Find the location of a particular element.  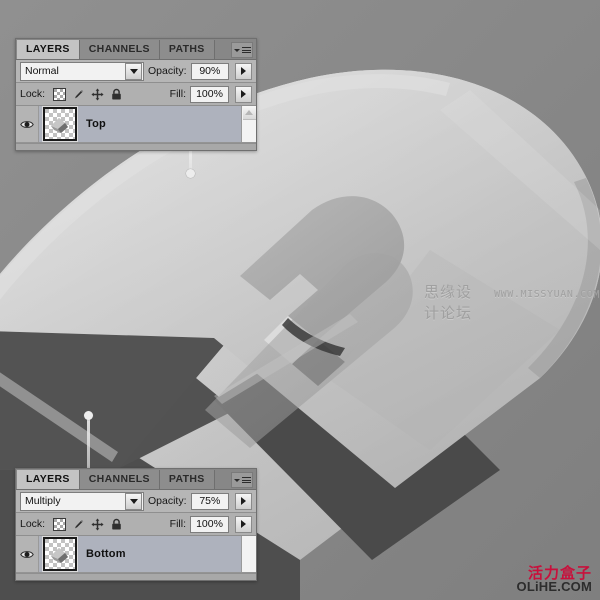

layer-row: Top is located at coordinates (136, 124).